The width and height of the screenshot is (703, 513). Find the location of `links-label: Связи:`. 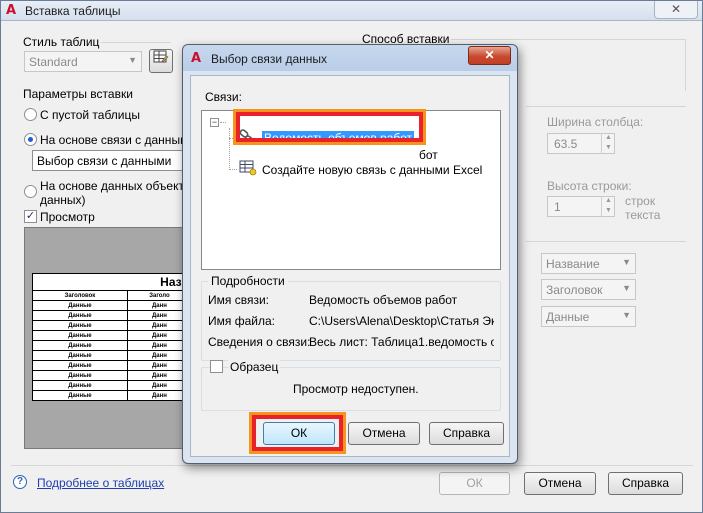

links-label: Связи: is located at coordinates (223, 97).